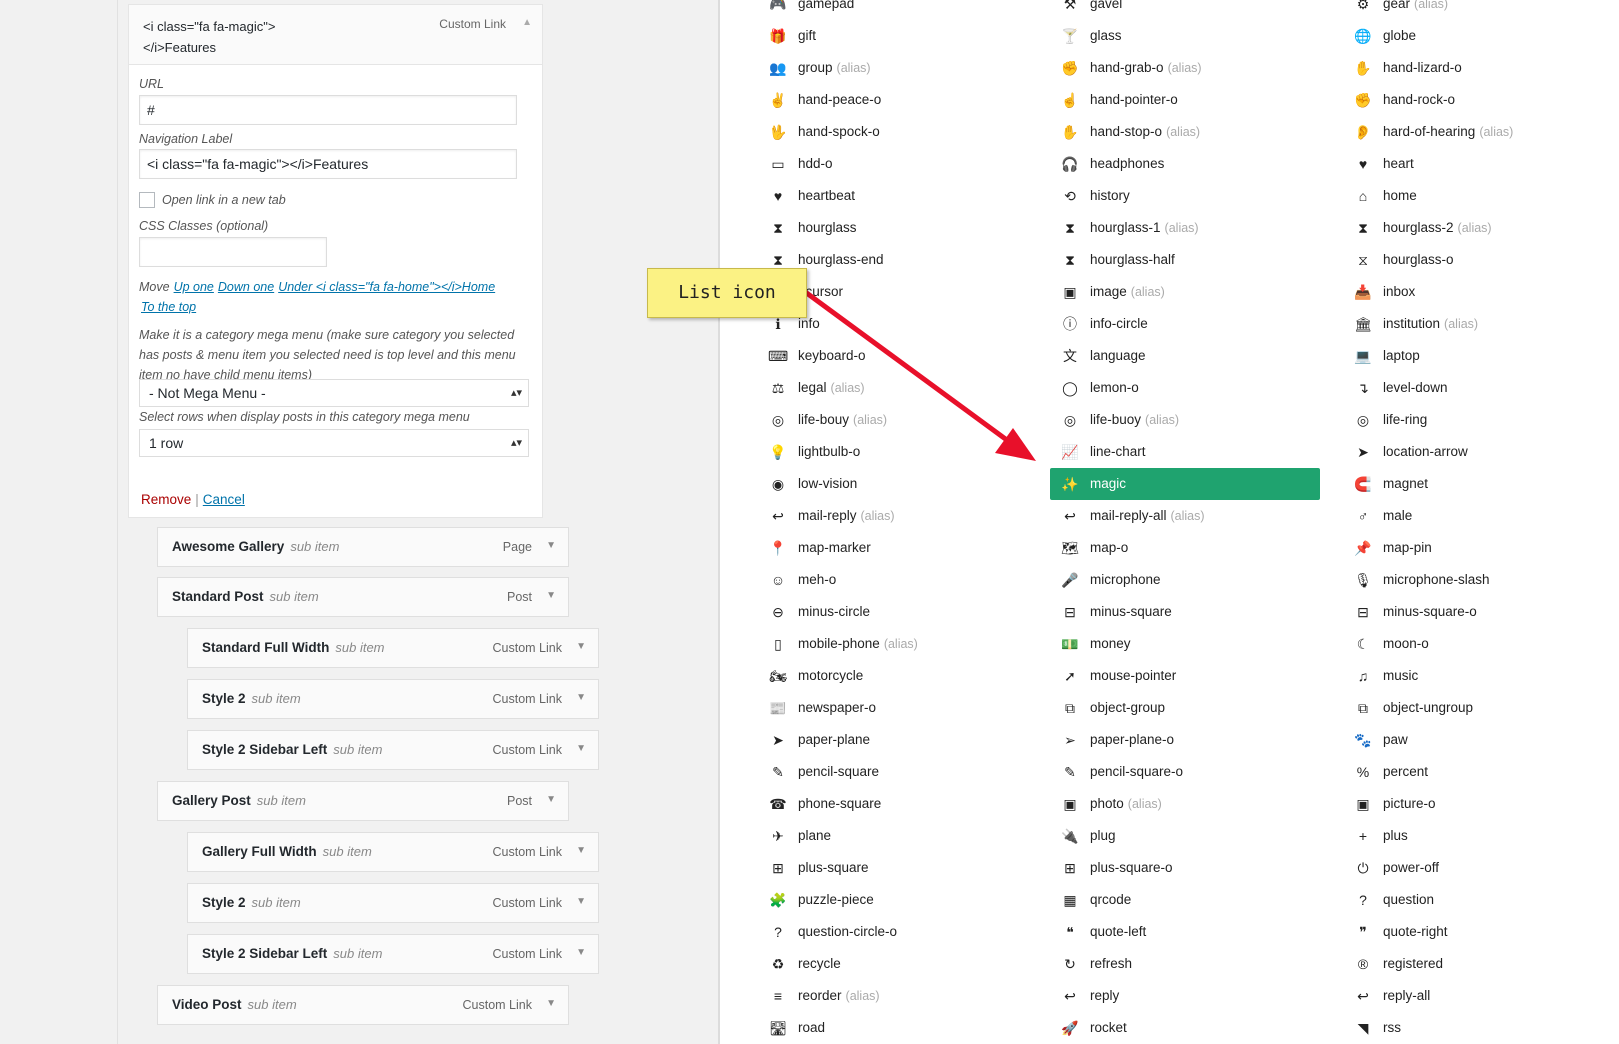 This screenshot has width=1619, height=1044. I want to click on icon-item-reply-all: ↩ reply-all, so click(1478, 996).